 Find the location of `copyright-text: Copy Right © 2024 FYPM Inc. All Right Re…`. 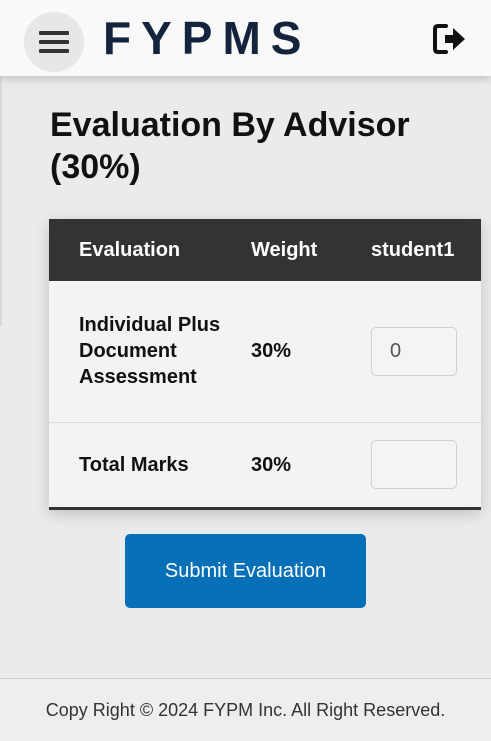

copyright-text: Copy Right © 2024 FYPM Inc. All Right Re… is located at coordinates (245, 709).